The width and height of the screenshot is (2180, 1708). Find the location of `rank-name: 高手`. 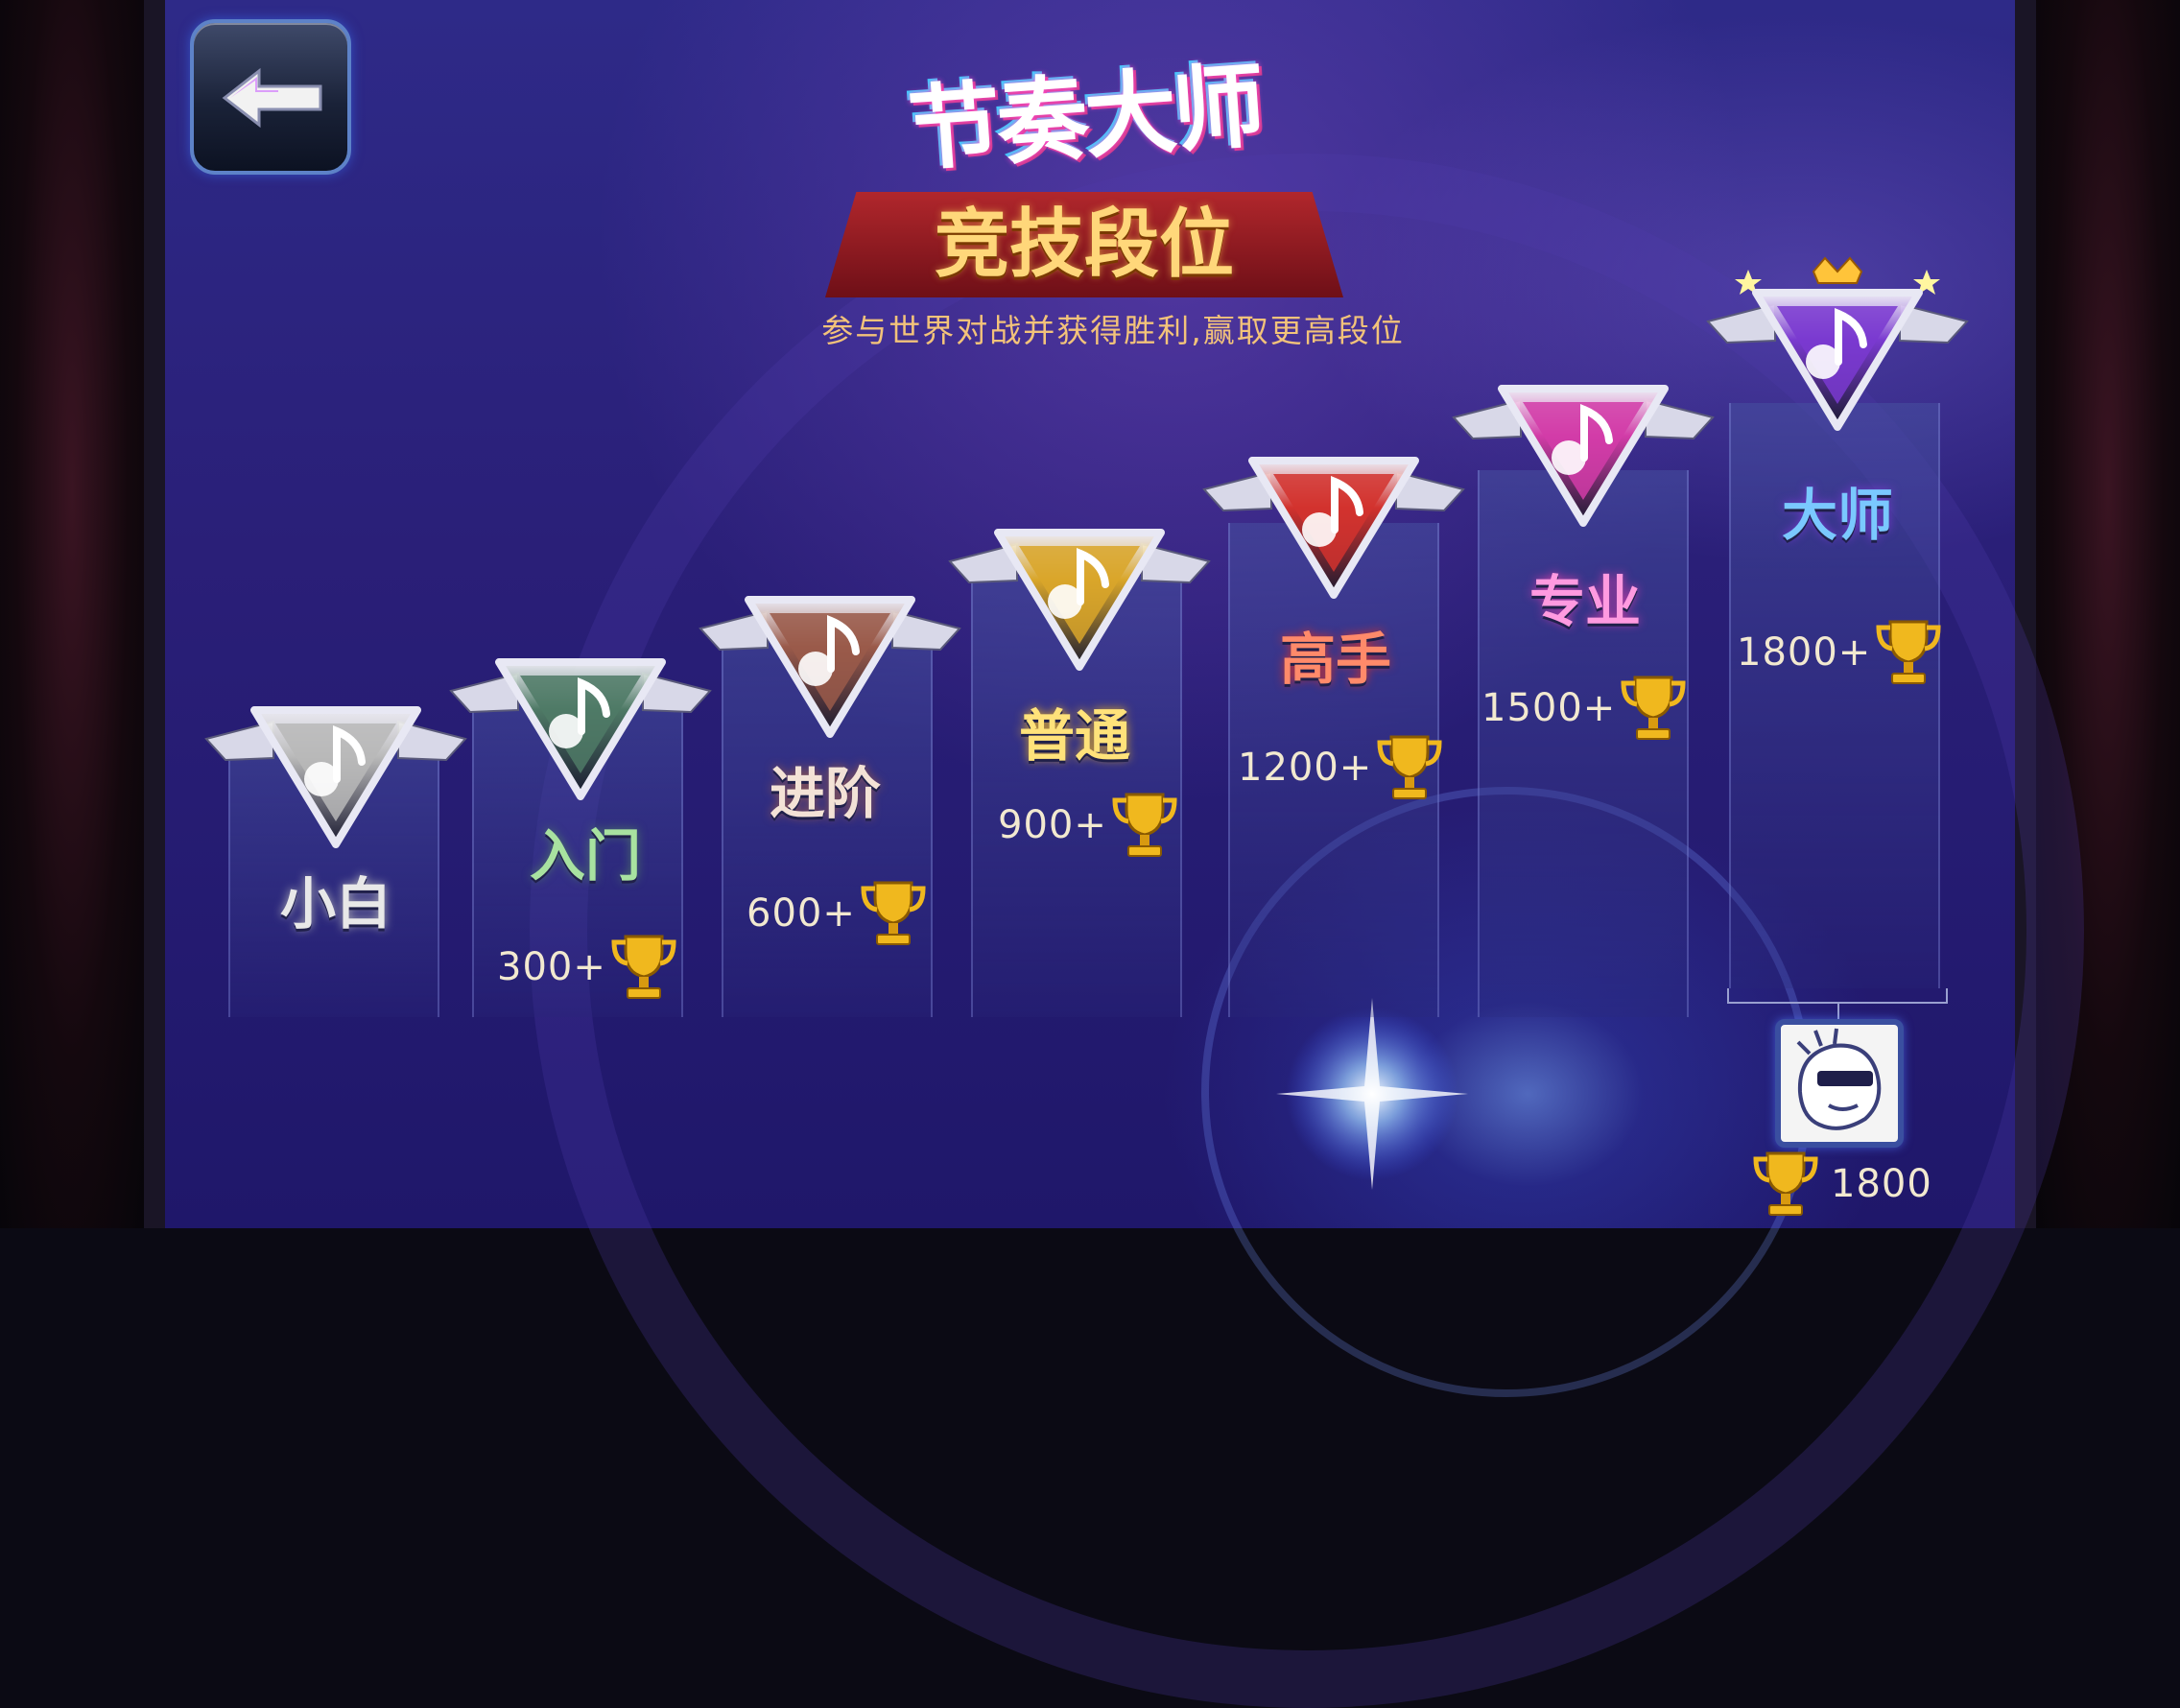

rank-name: 高手 is located at coordinates (1335, 659).